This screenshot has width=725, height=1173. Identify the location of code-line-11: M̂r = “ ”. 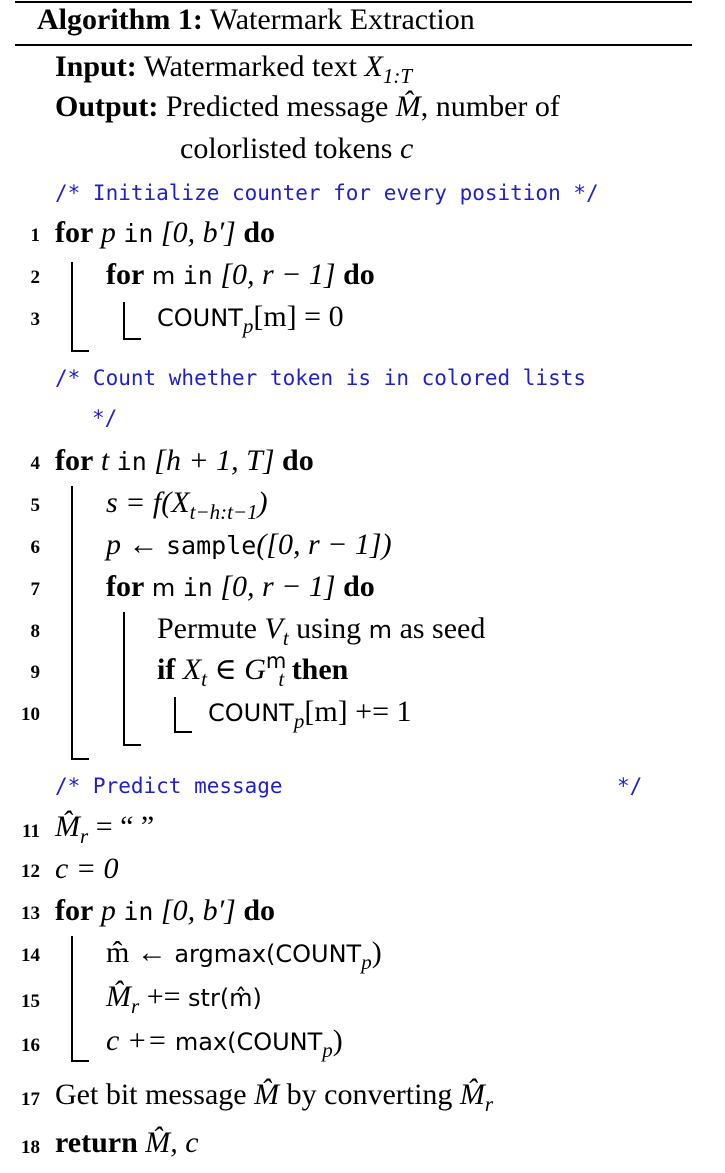
(105, 828).